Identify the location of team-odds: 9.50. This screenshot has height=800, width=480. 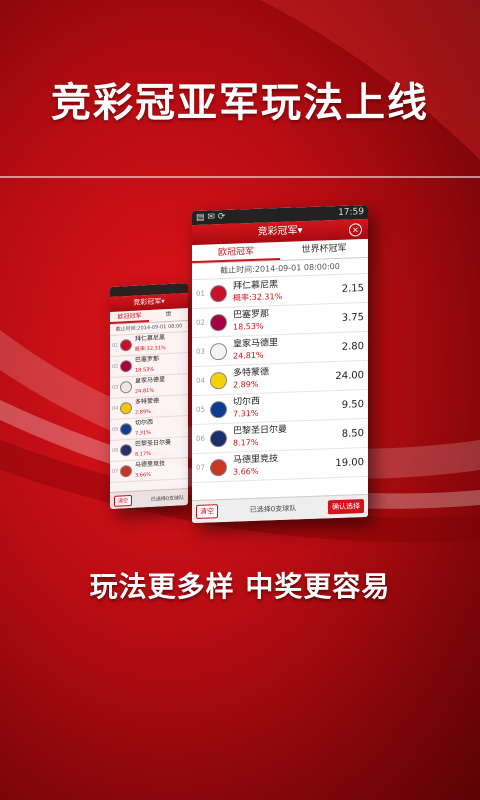
(352, 404).